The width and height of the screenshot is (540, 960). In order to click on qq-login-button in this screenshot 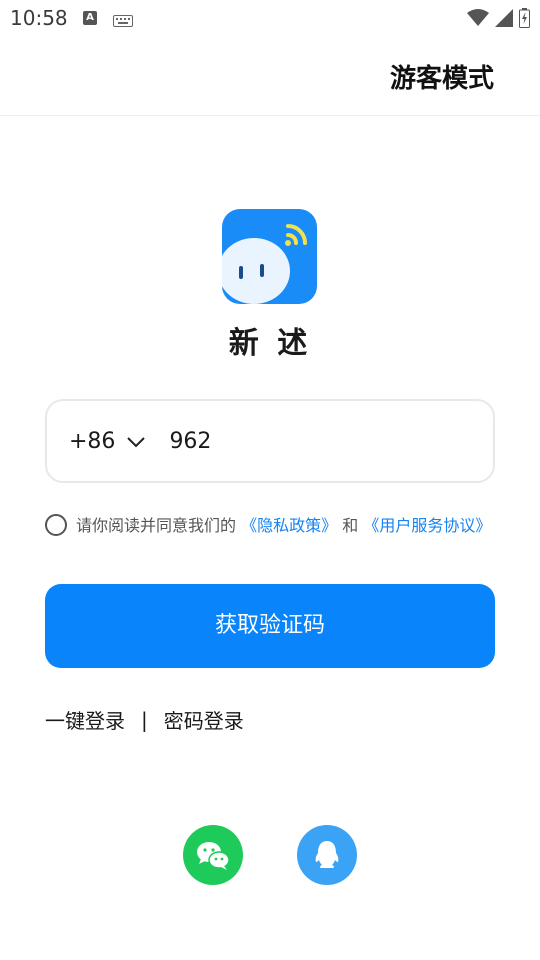, I will do `click(327, 855)`.